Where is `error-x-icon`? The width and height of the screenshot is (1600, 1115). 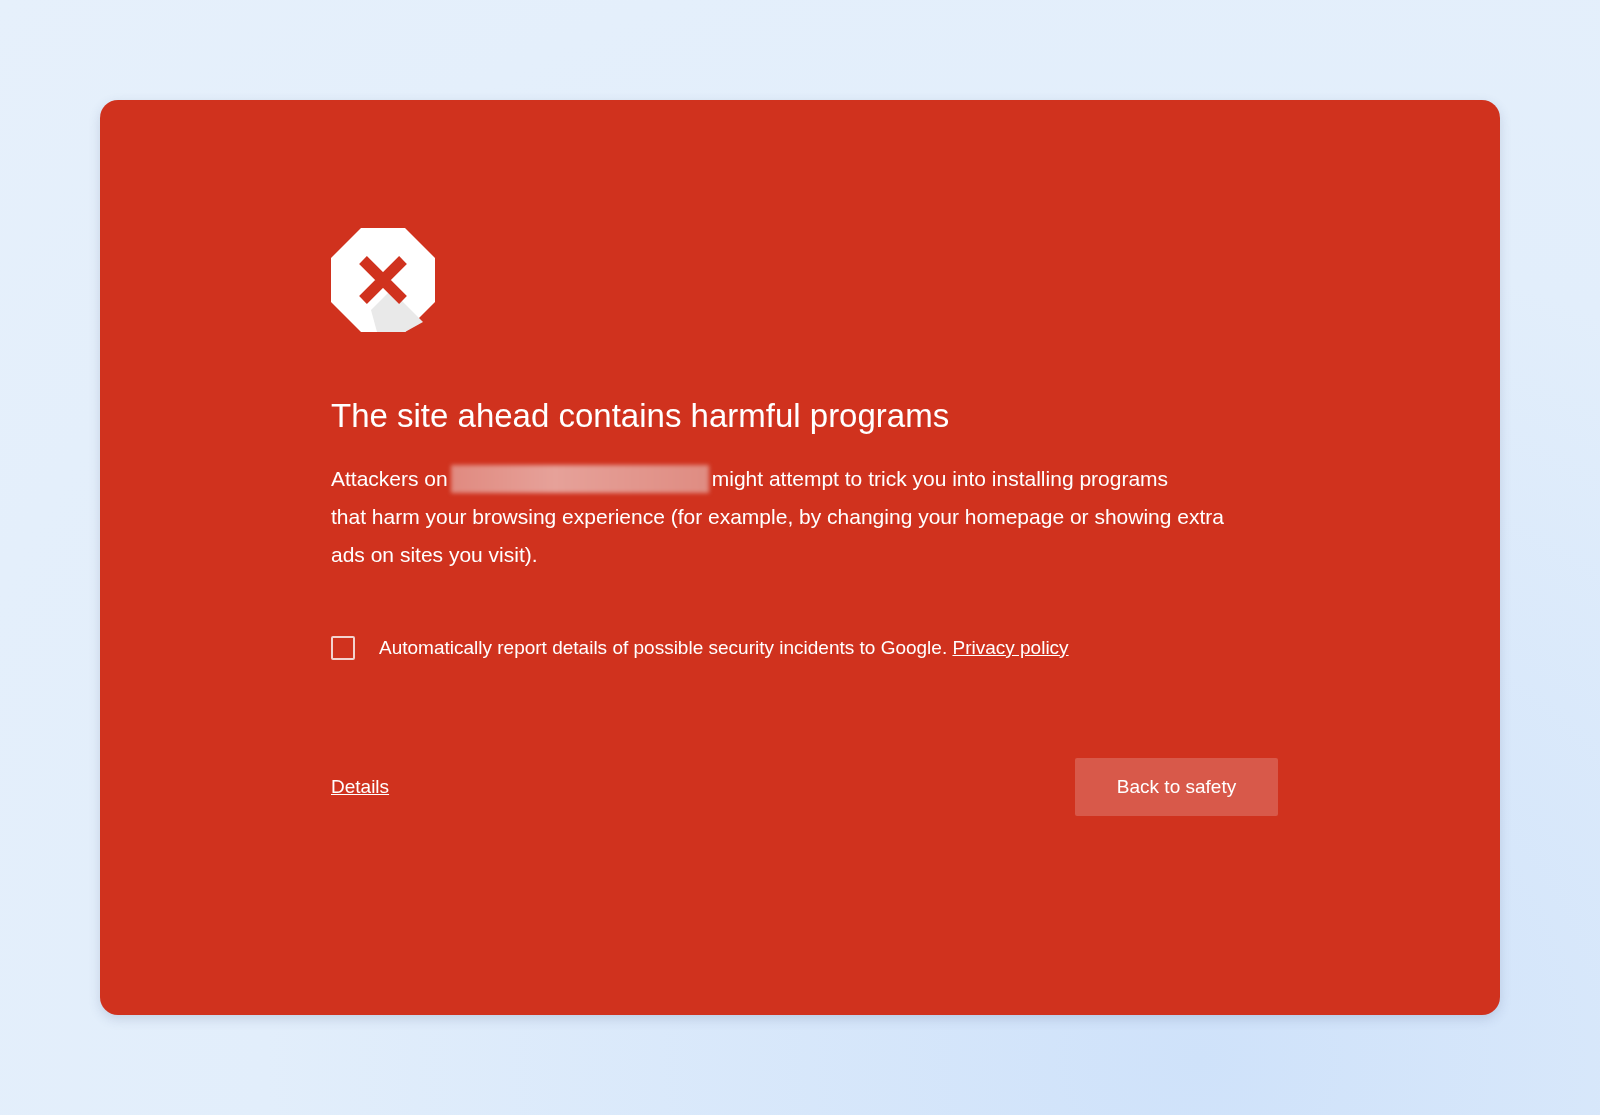 error-x-icon is located at coordinates (383, 280).